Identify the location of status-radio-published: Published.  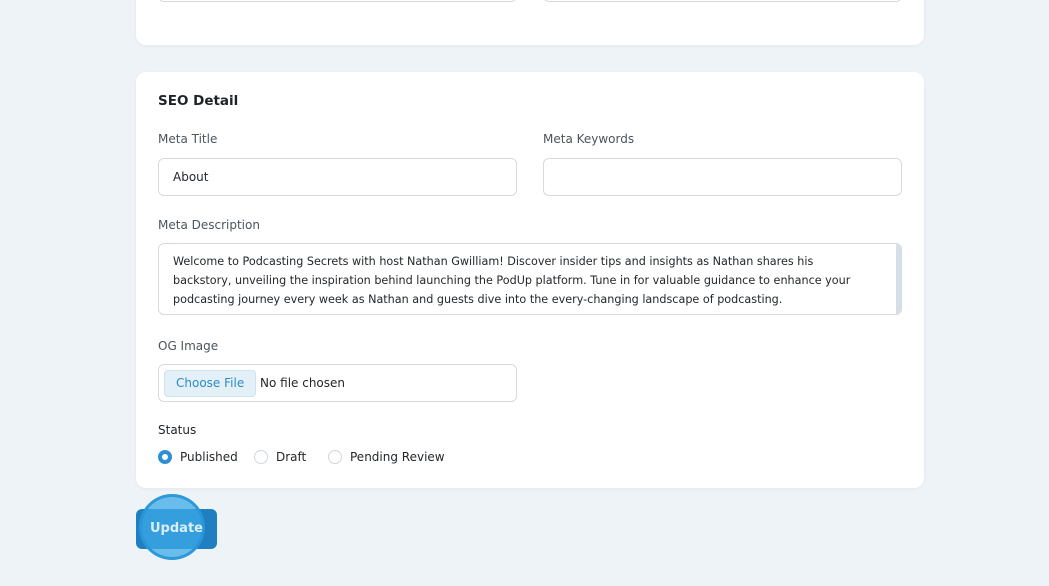
(198, 457).